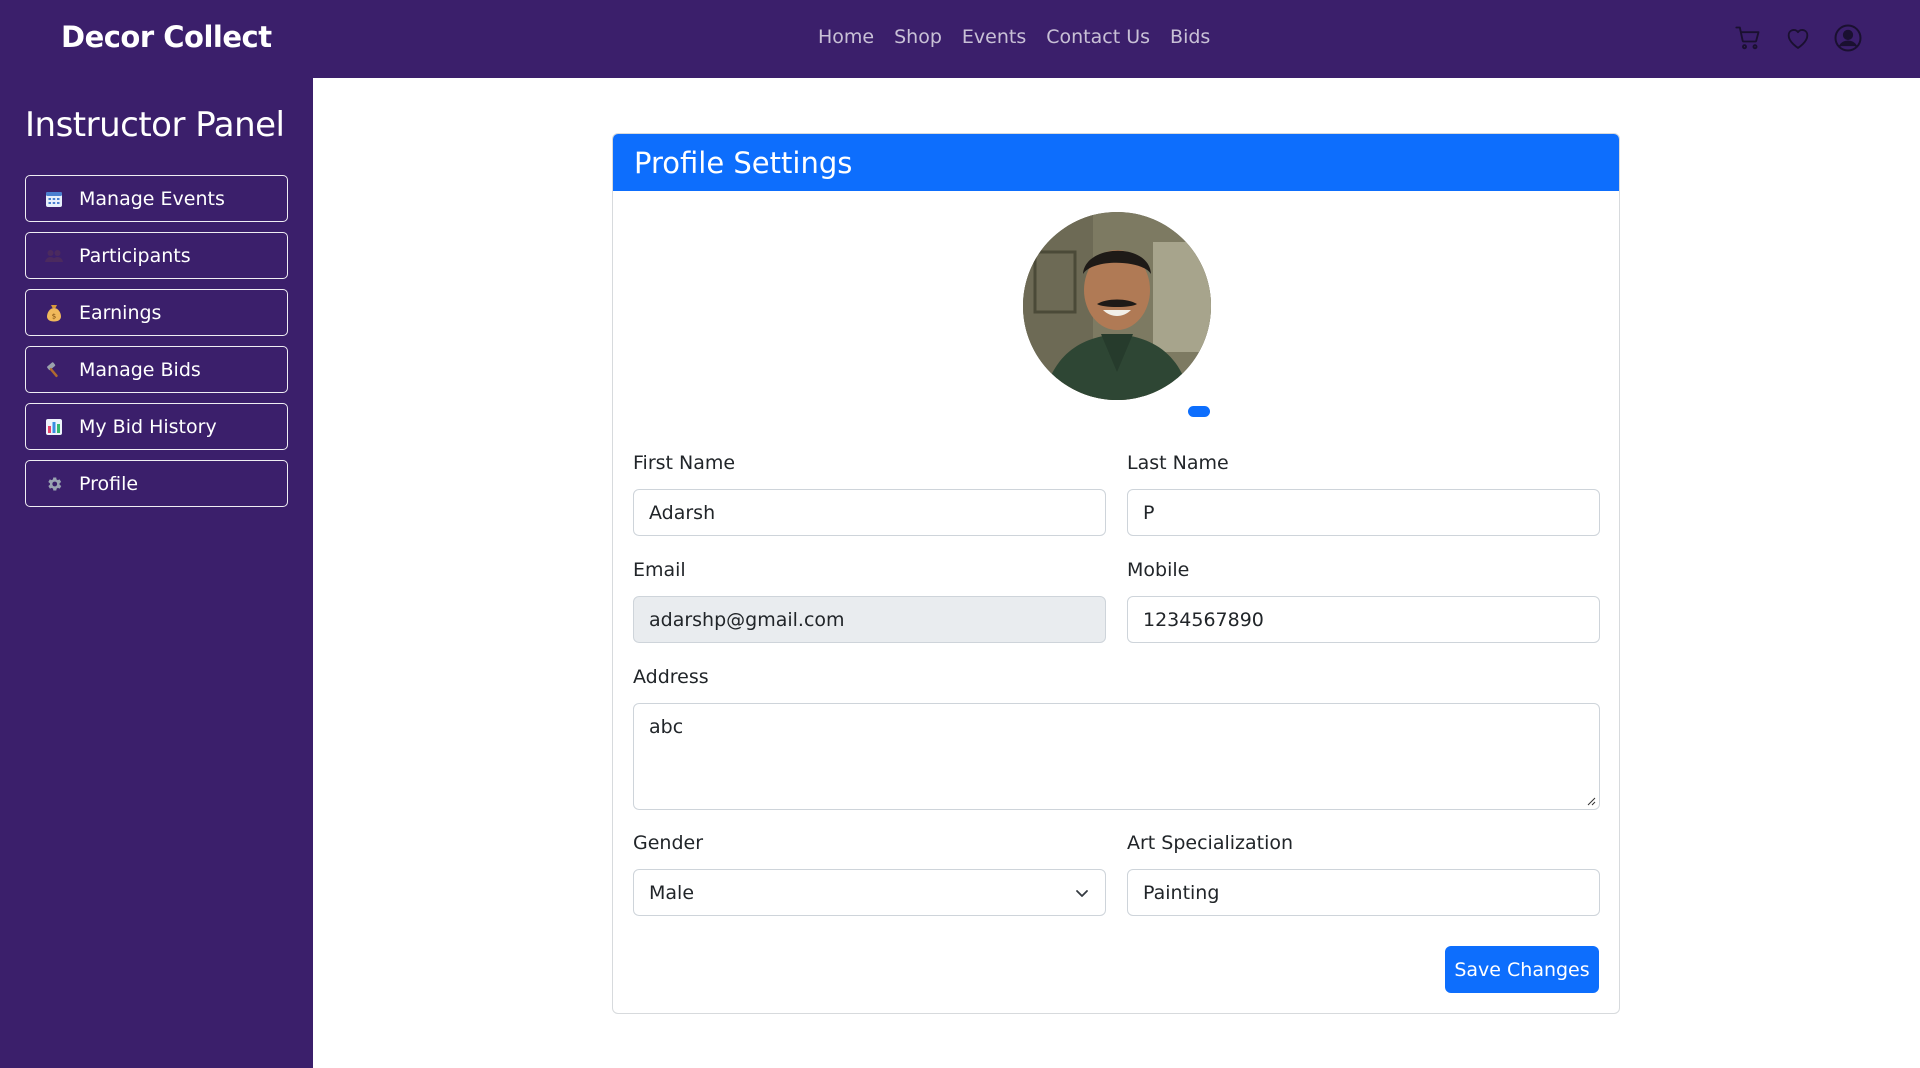 This screenshot has width=1920, height=1068. Describe the element at coordinates (155, 125) in the screenshot. I see `sidebar-title: Instructor Panel` at that location.